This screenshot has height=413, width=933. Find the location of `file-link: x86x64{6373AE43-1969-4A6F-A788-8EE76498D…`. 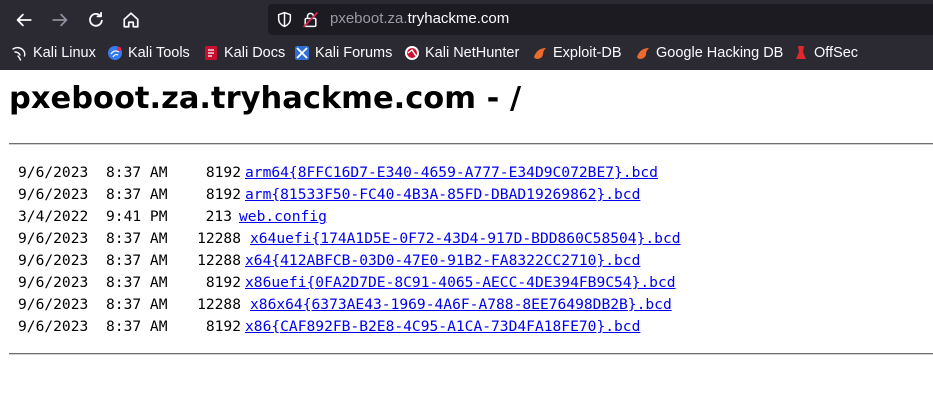

file-link: x86x64{6373AE43-1969-4A6F-A788-8EE76498D… is located at coordinates (461, 305).